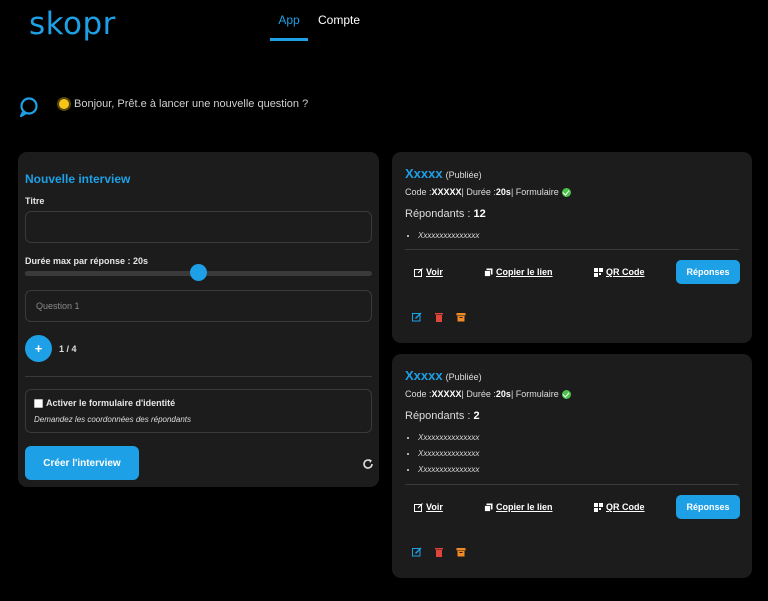  I want to click on sun-icon, so click(64, 104).